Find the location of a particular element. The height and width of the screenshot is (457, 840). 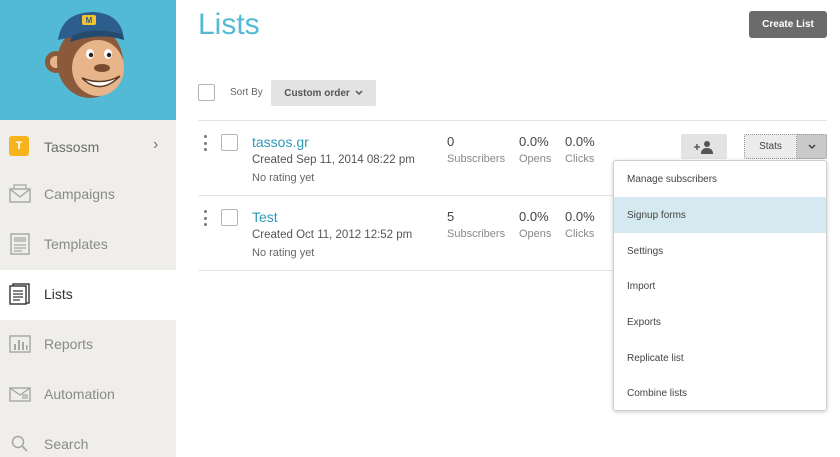

stats-dropdown-toggle is located at coordinates (812, 146).